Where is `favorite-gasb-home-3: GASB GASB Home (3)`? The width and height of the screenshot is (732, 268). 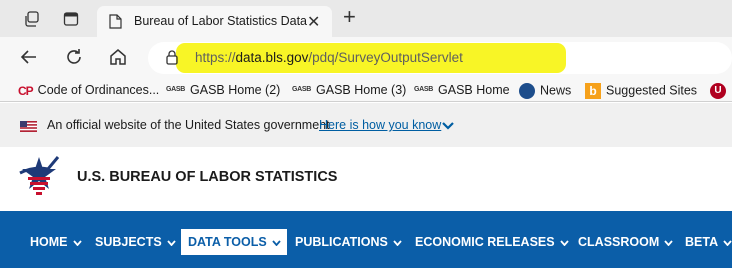 favorite-gasb-home-3: GASB GASB Home (3) is located at coordinates (349, 90).